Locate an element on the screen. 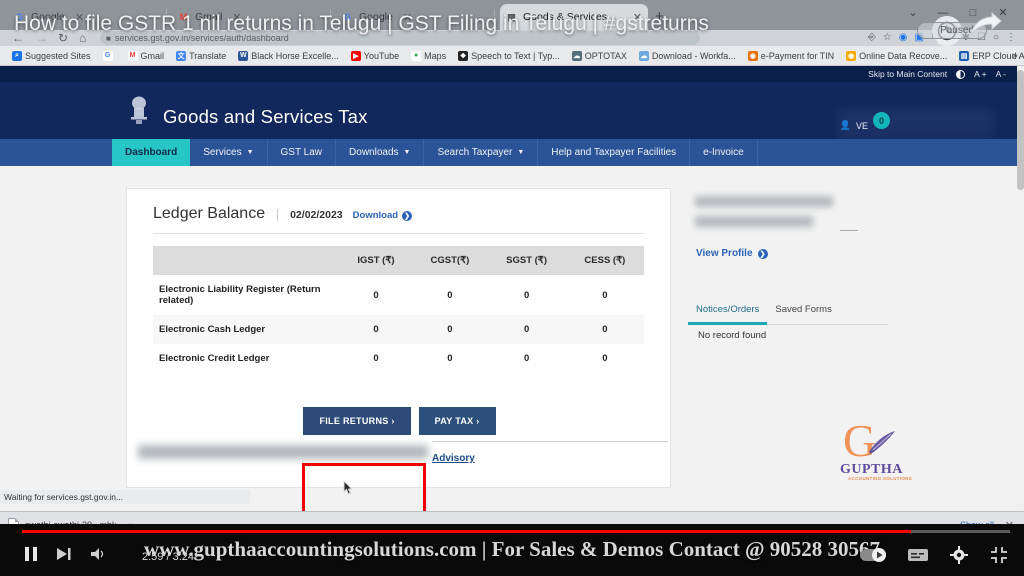 The width and height of the screenshot is (1024, 576). logo-tagline: ACCOUNTING SOLUTIONS is located at coordinates (880, 478).